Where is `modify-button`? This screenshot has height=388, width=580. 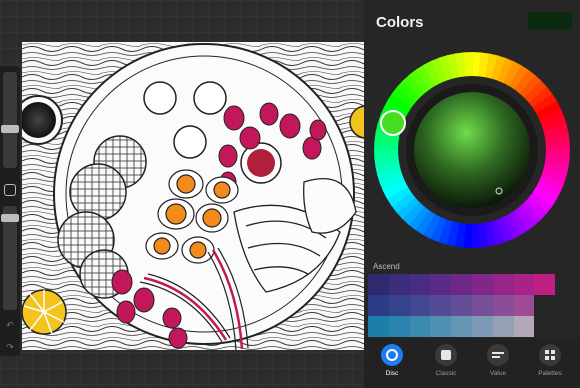
modify-button is located at coordinates (10, 190).